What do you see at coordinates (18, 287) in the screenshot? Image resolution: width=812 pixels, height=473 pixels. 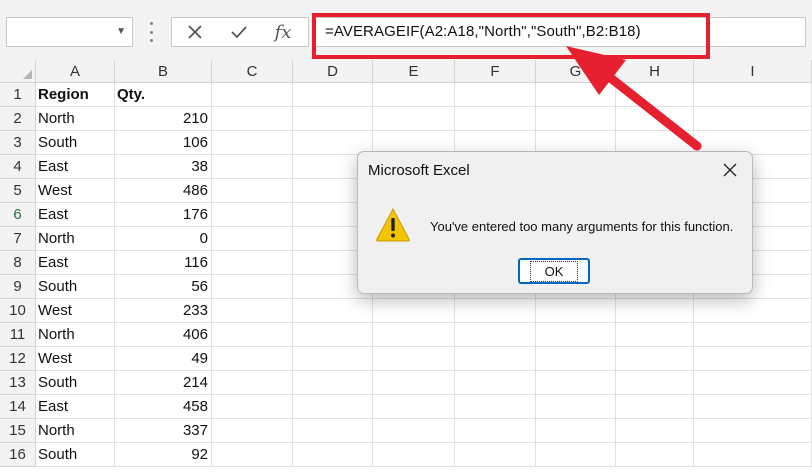 I see `row-header-9: 9` at bounding box center [18, 287].